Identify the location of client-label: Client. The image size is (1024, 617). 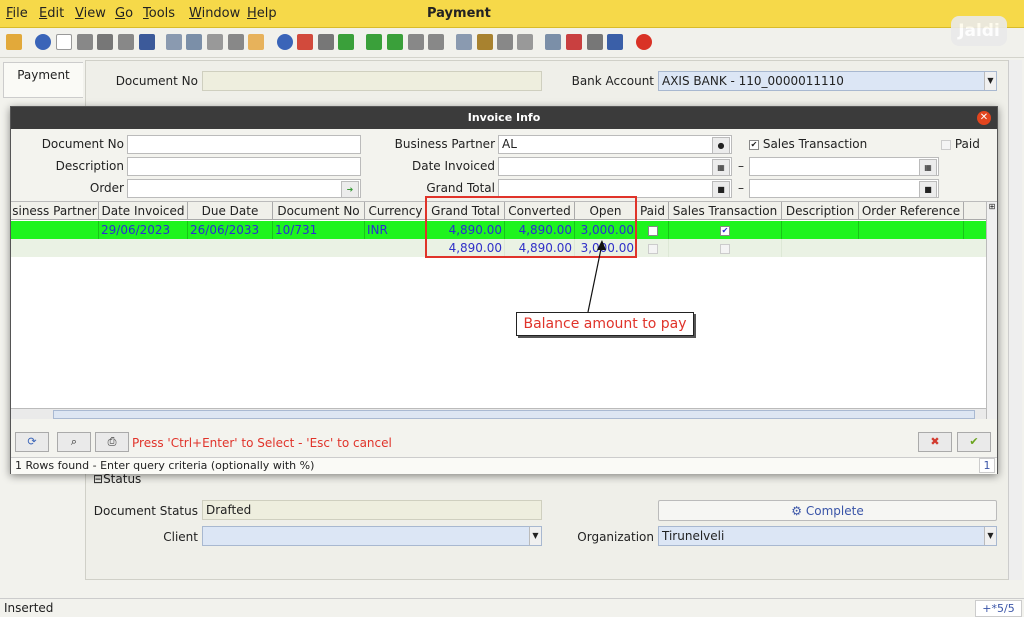
(180, 537).